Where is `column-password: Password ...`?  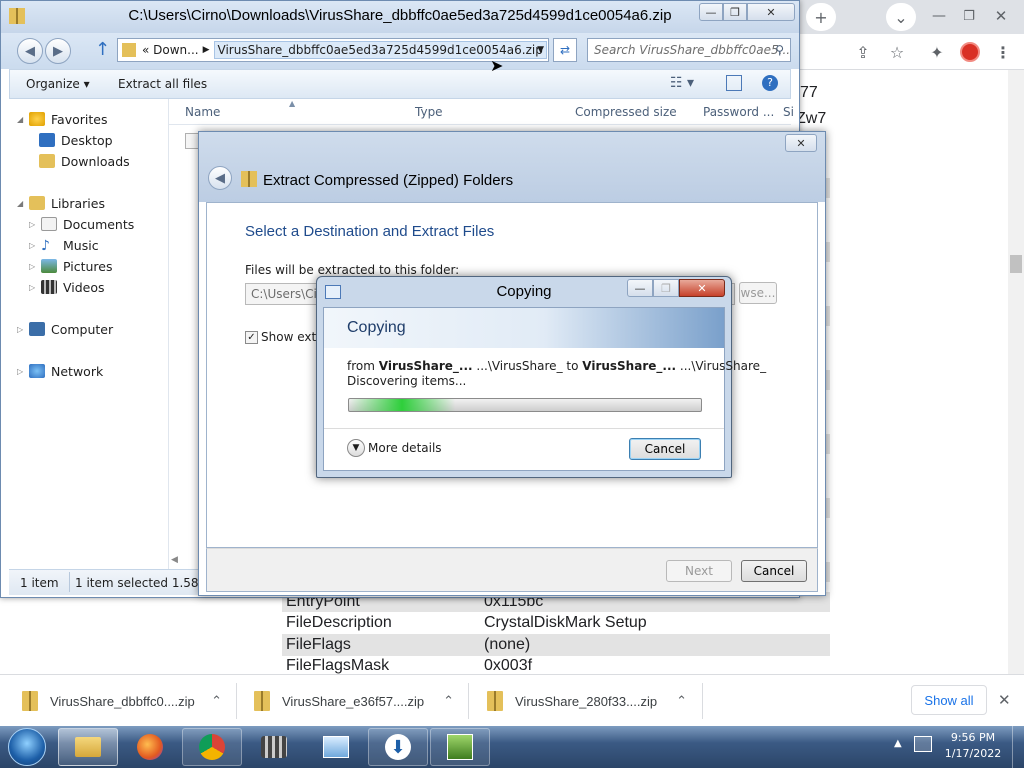 column-password: Password ... is located at coordinates (738, 112).